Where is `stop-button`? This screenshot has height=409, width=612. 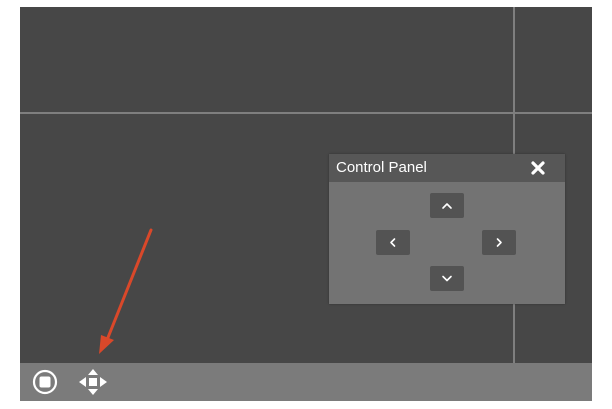
stop-button is located at coordinates (45, 382).